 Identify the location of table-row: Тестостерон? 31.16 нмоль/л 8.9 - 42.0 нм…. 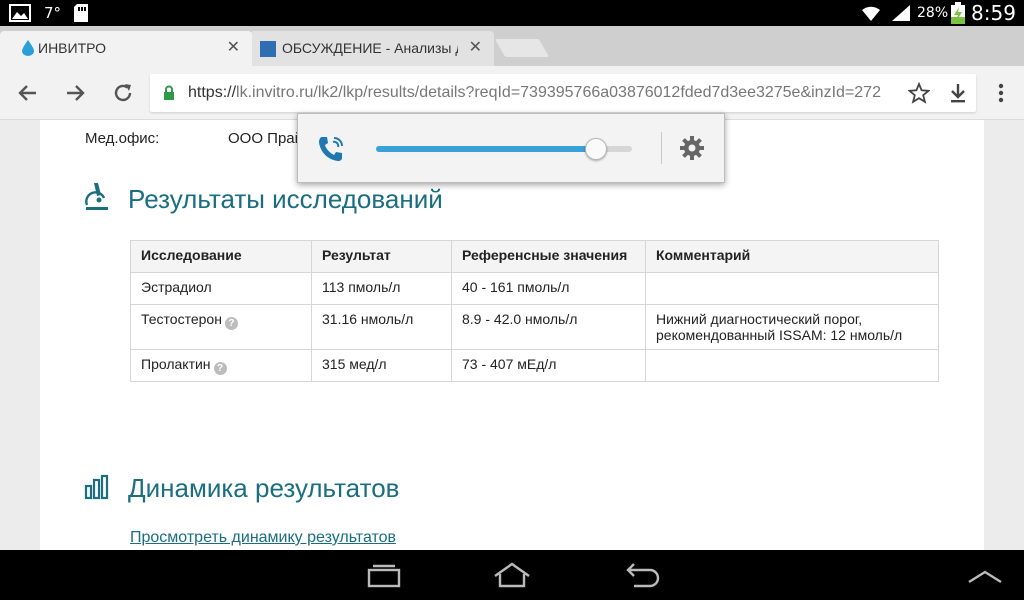
(534, 327).